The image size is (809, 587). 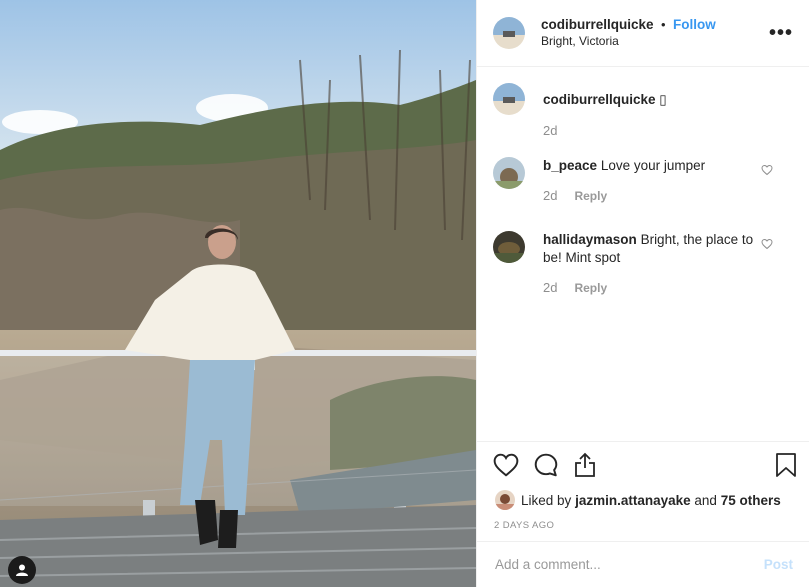 I want to click on comment-icon, so click(x=546, y=467).